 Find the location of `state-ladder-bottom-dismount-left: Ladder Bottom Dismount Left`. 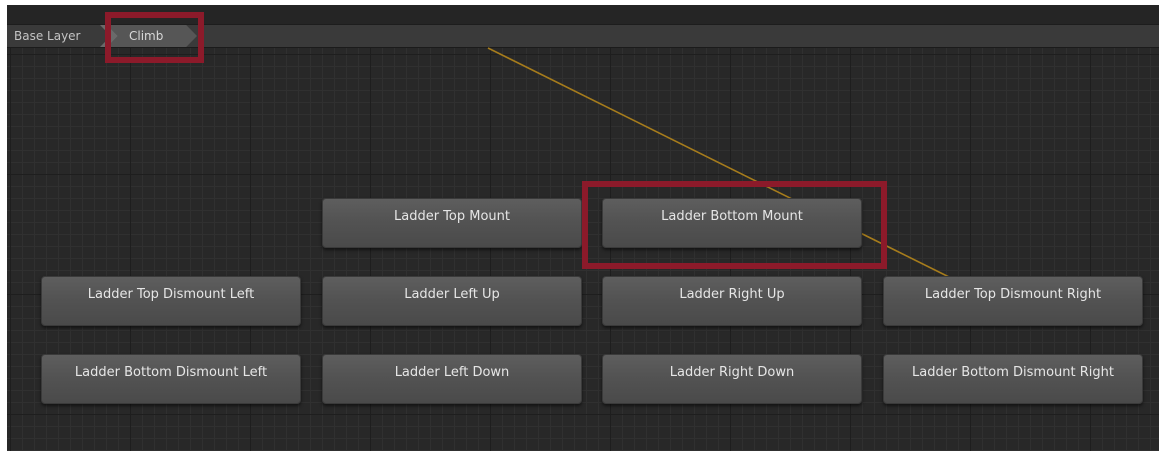

state-ladder-bottom-dismount-left: Ladder Bottom Dismount Left is located at coordinates (171, 379).